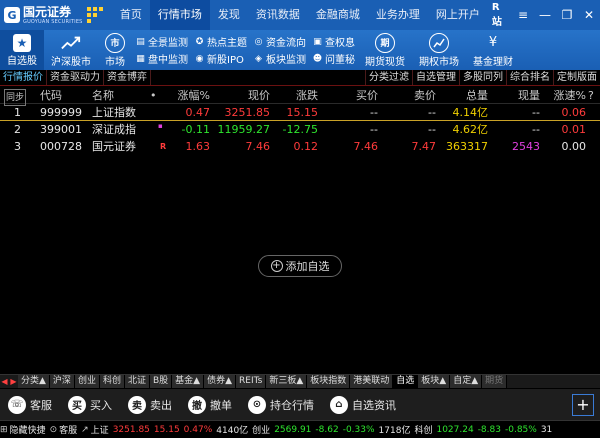  What do you see at coordinates (220, 381) in the screenshot?
I see `mkt-tab-bond: 债券▲` at bounding box center [220, 381].